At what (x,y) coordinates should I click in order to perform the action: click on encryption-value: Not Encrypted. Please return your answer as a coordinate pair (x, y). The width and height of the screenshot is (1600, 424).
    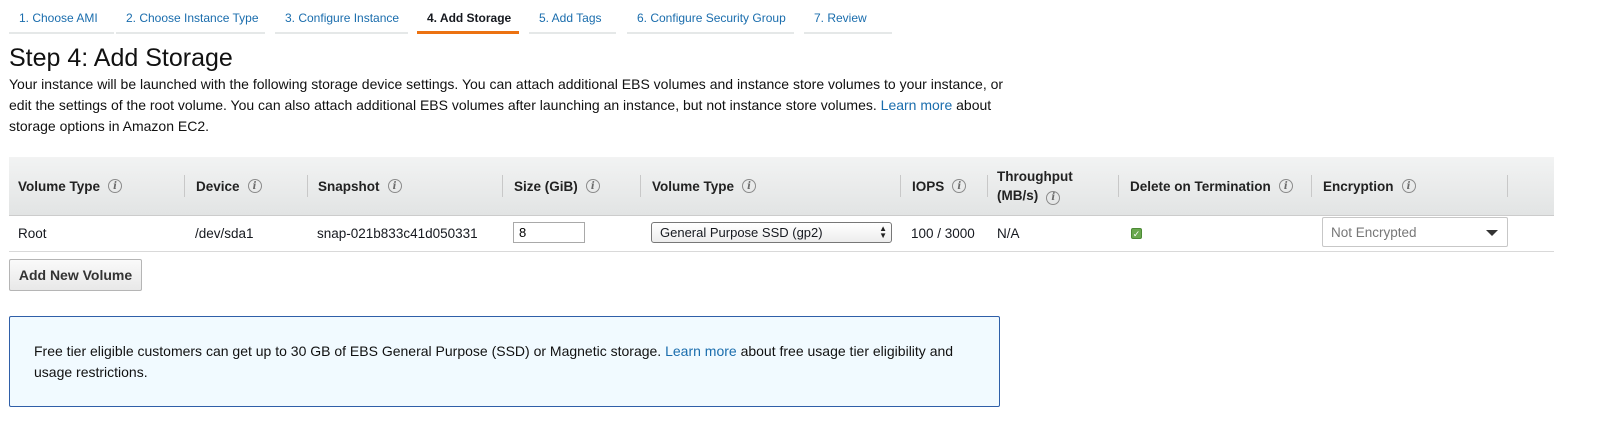
    Looking at the image, I should click on (1374, 232).